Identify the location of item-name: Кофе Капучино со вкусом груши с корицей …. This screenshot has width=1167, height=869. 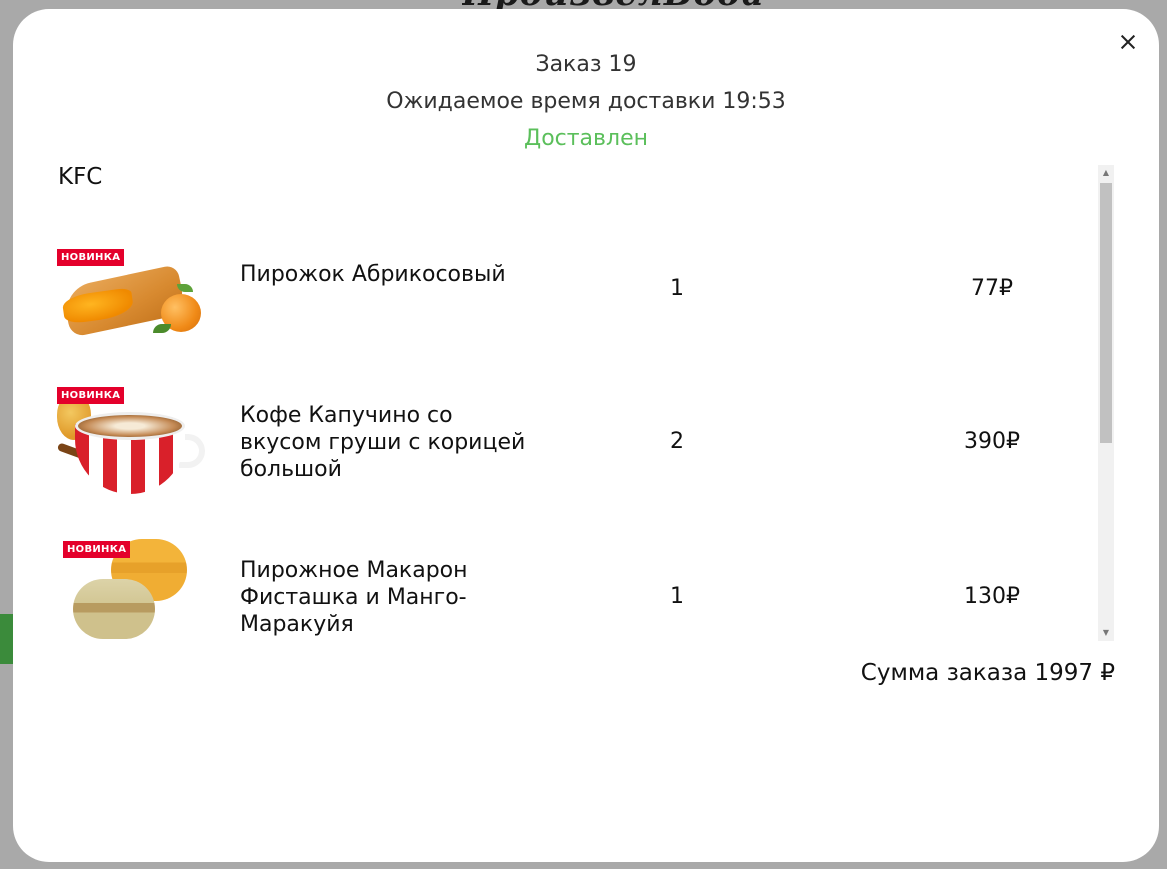
(383, 442).